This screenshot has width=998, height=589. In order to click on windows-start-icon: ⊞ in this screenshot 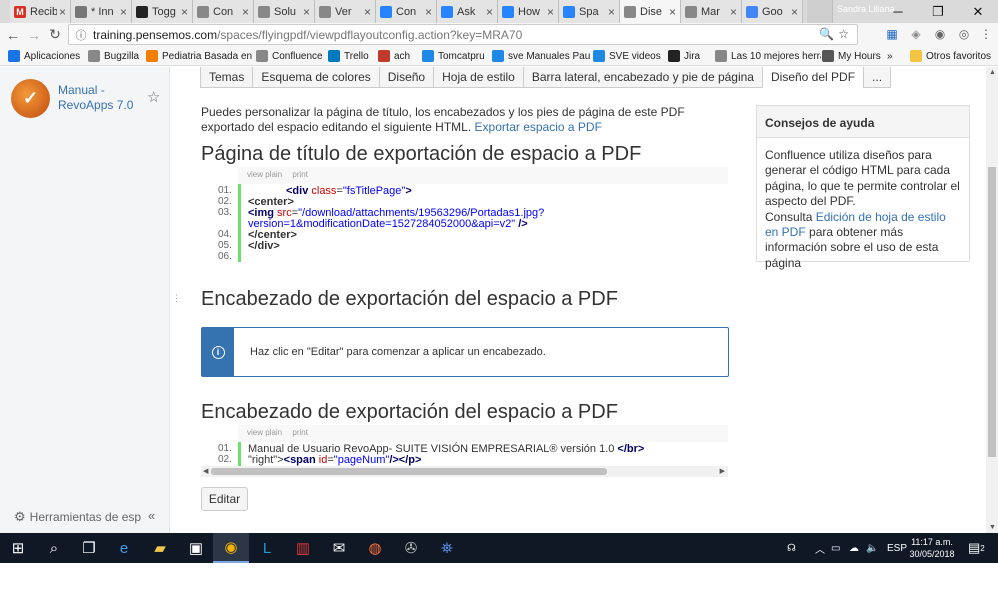, I will do `click(18, 548)`.